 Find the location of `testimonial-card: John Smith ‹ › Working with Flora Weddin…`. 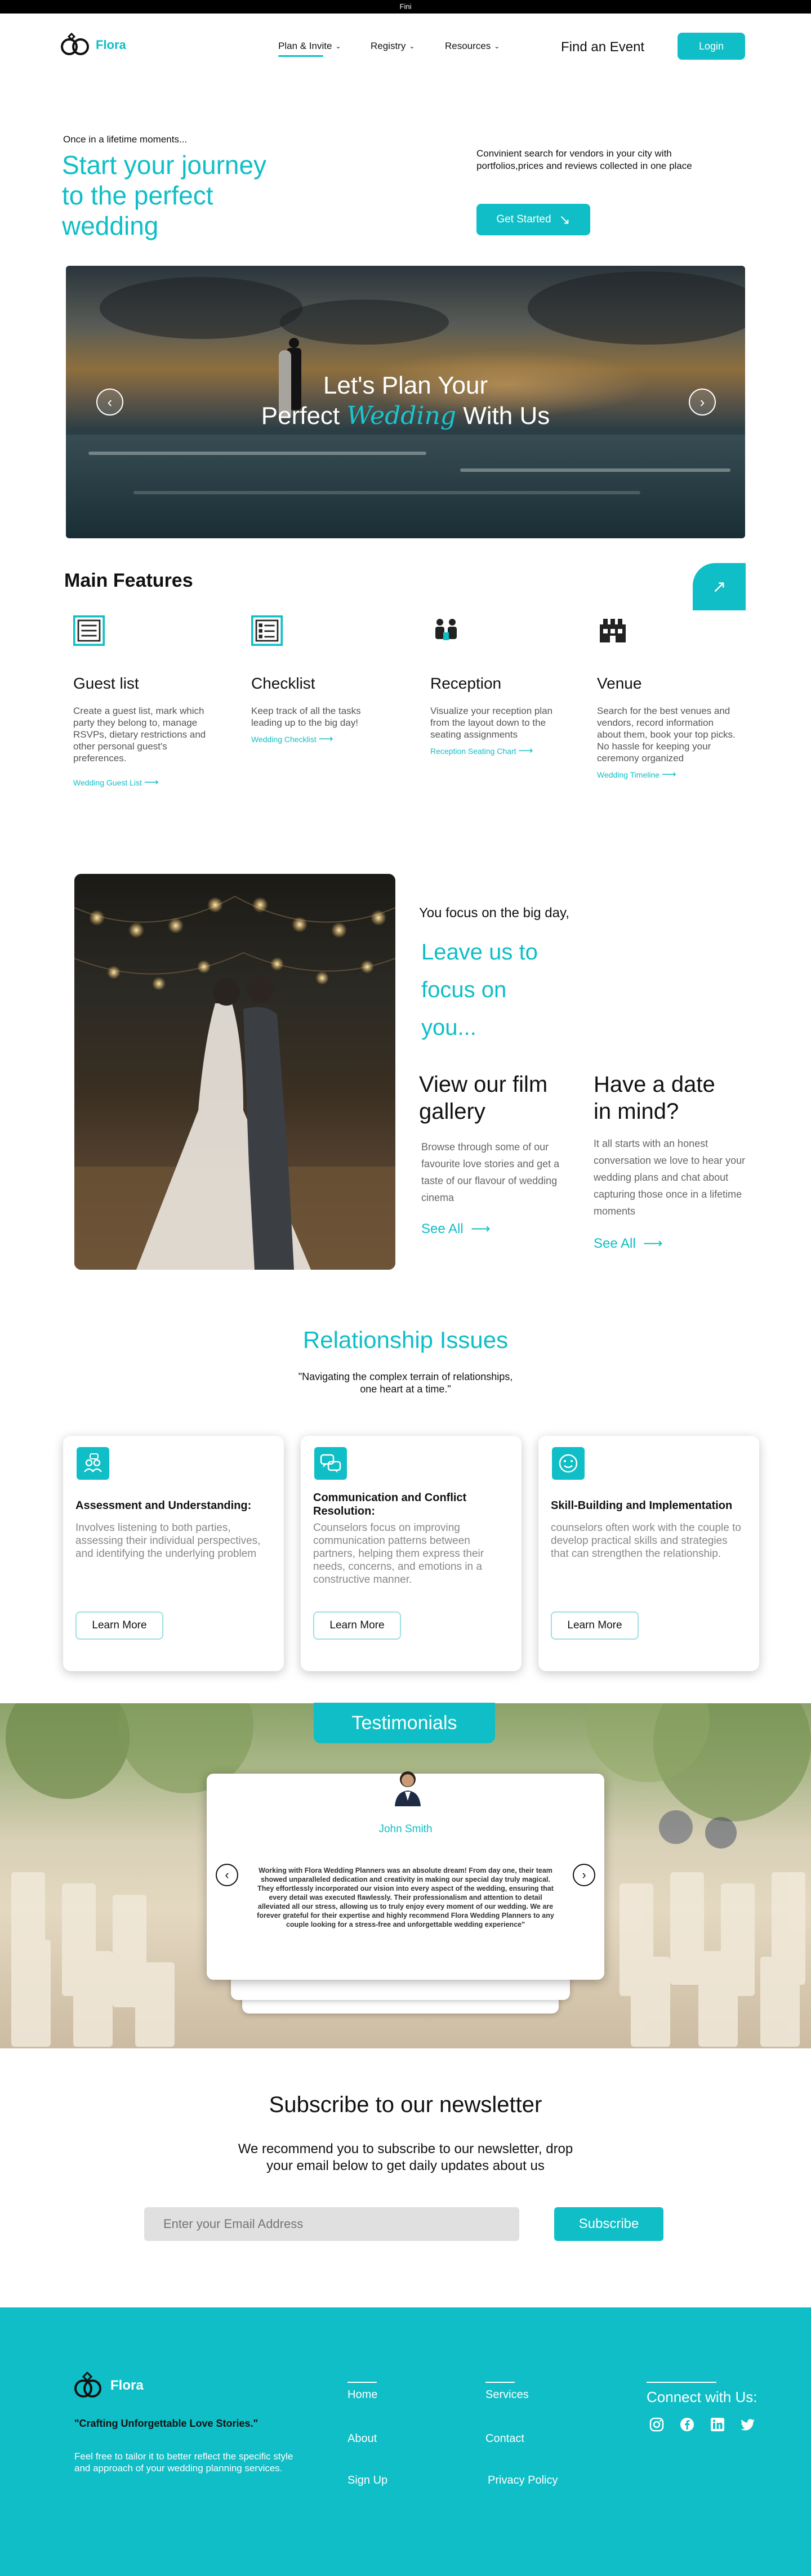

testimonial-card: John Smith ‹ › Working with Flora Weddin… is located at coordinates (405, 1875).